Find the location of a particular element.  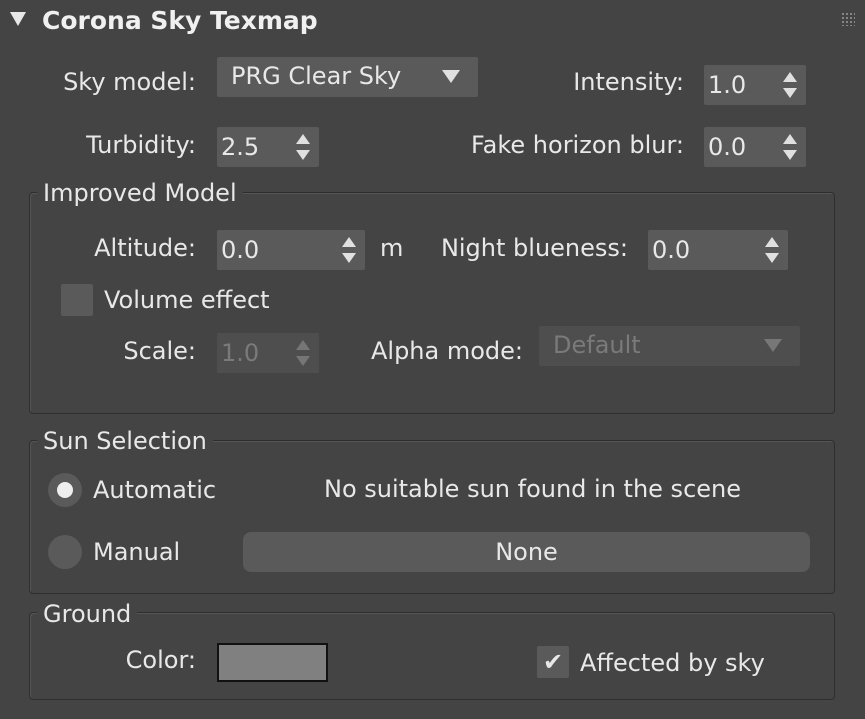

affected-by-sky-checkbox: ✔ is located at coordinates (553, 662).